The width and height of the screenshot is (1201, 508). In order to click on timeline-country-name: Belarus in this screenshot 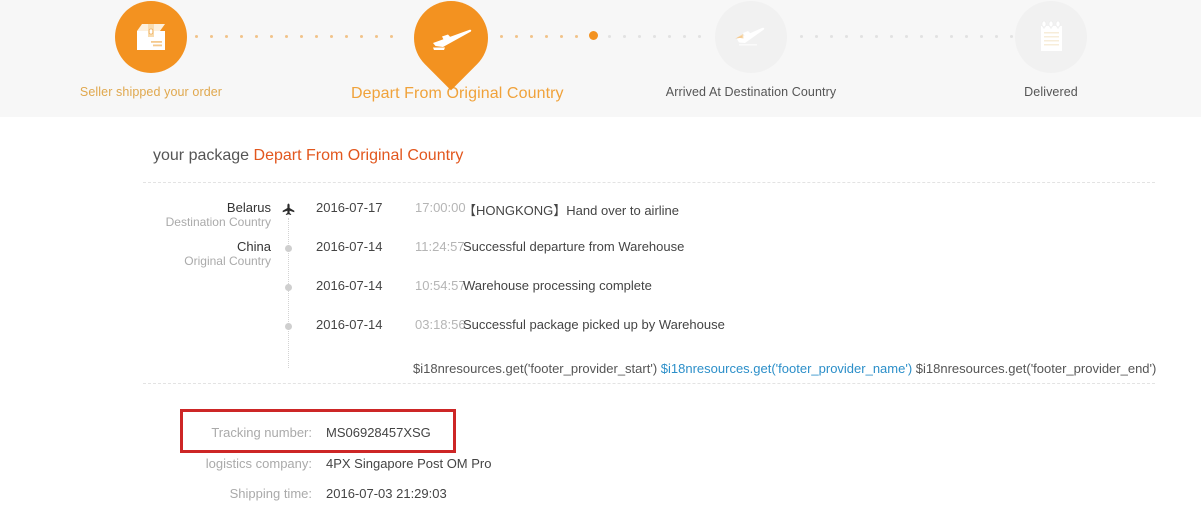, I will do `click(248, 207)`.